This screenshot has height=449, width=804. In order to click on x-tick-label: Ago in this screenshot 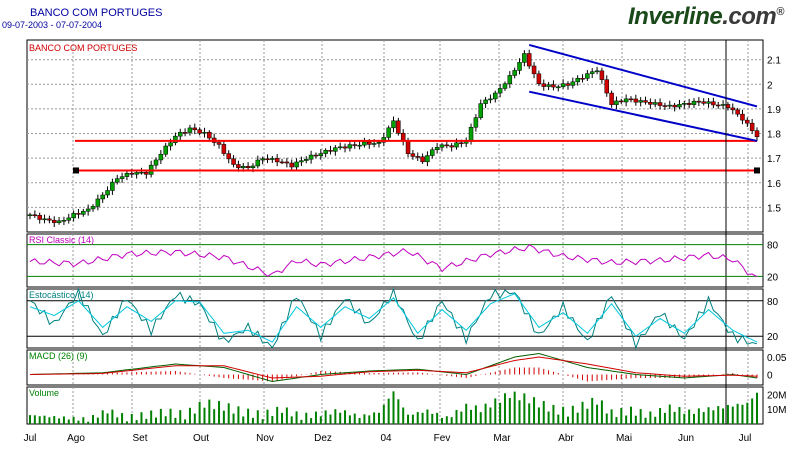, I will do `click(76, 438)`.